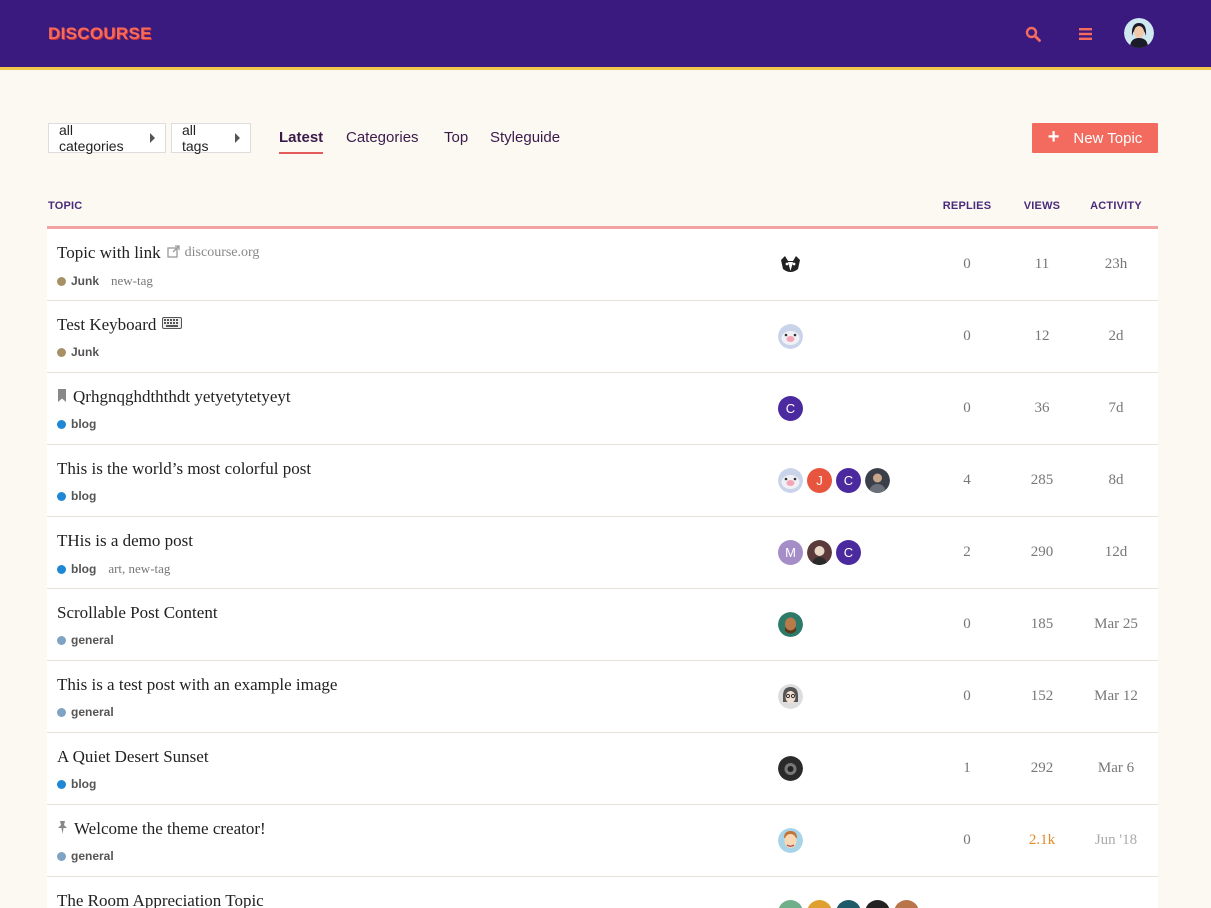 The height and width of the screenshot is (908, 1211). What do you see at coordinates (1116, 696) in the screenshot?
I see `activity-time: Mar 12` at bounding box center [1116, 696].